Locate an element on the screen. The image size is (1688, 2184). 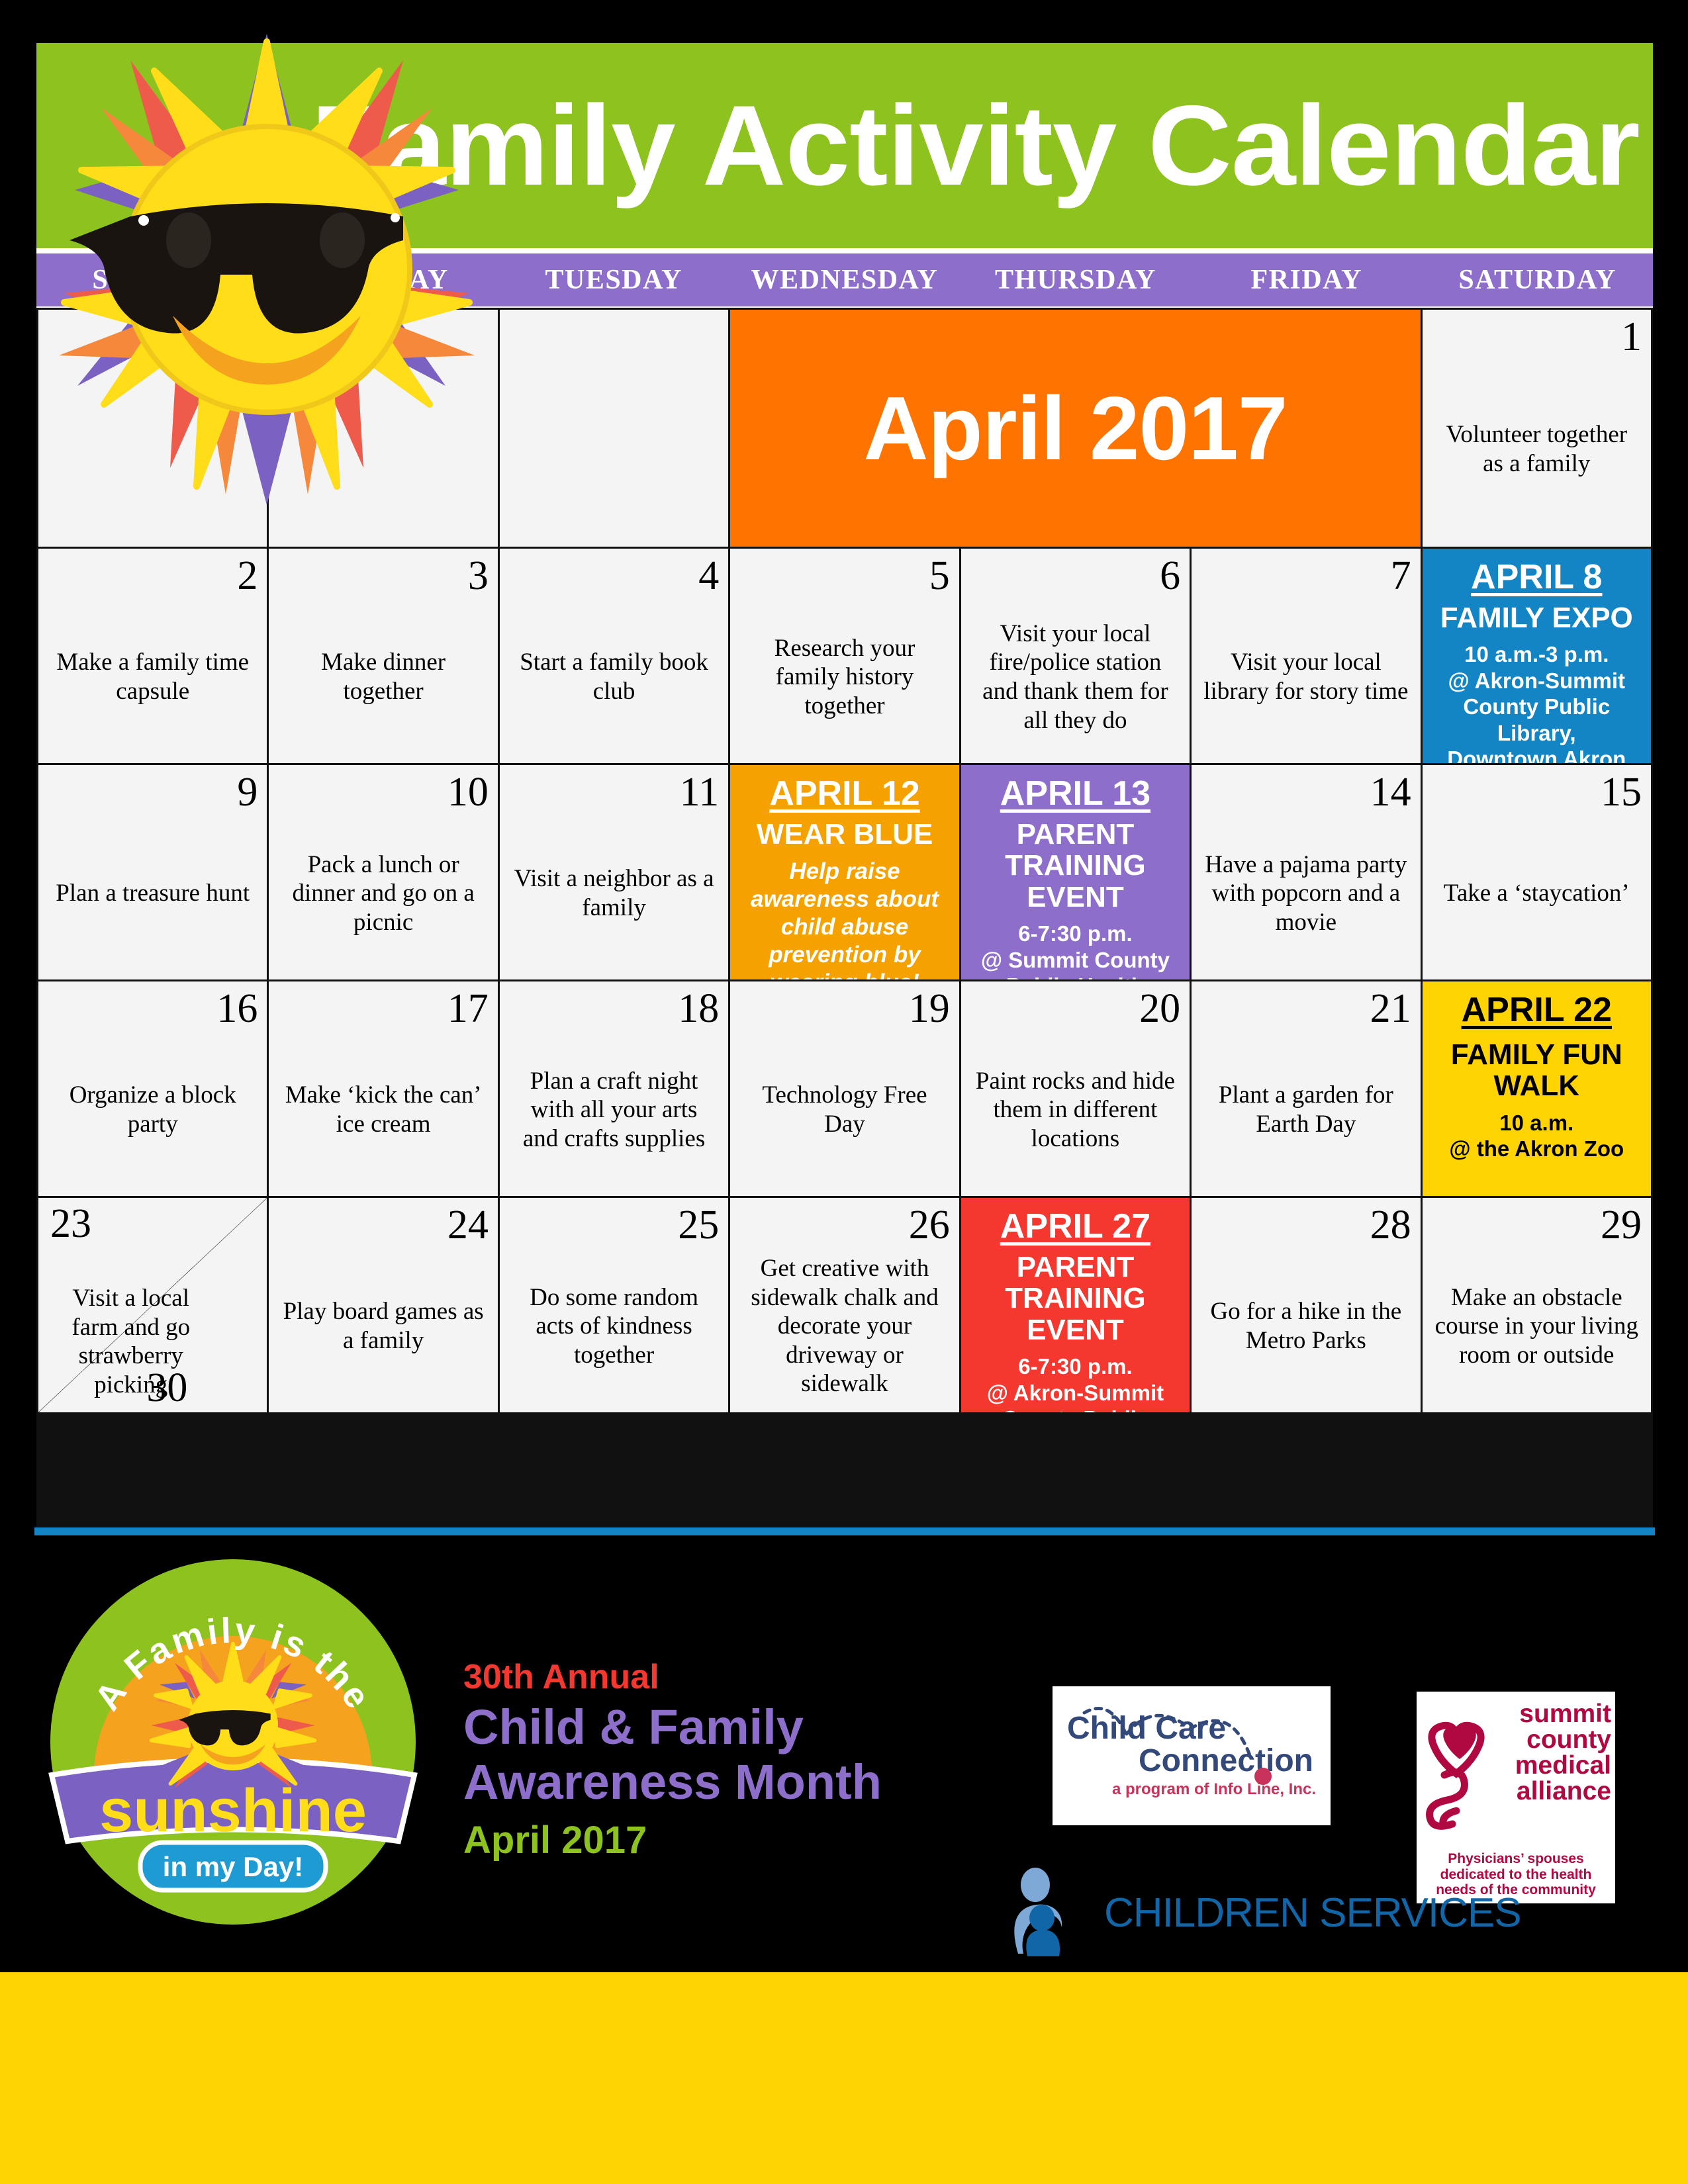
day-activity: Play board games as a family is located at coordinates (383, 1326).